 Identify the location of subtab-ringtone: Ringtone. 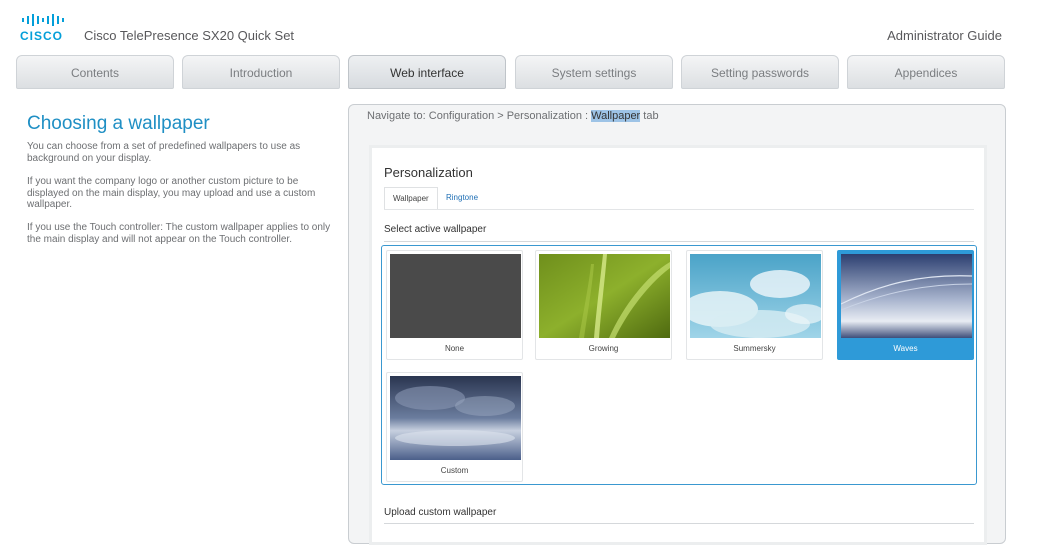
(462, 198).